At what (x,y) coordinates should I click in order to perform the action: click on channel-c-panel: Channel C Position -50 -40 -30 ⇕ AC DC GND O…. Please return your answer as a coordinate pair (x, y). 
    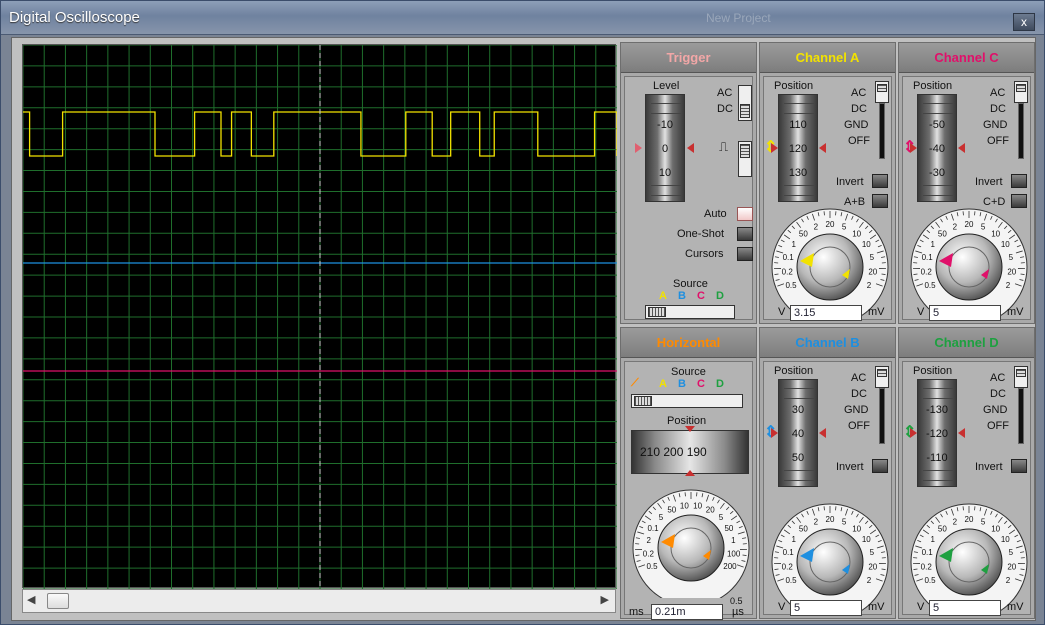
    Looking at the image, I should click on (966, 183).